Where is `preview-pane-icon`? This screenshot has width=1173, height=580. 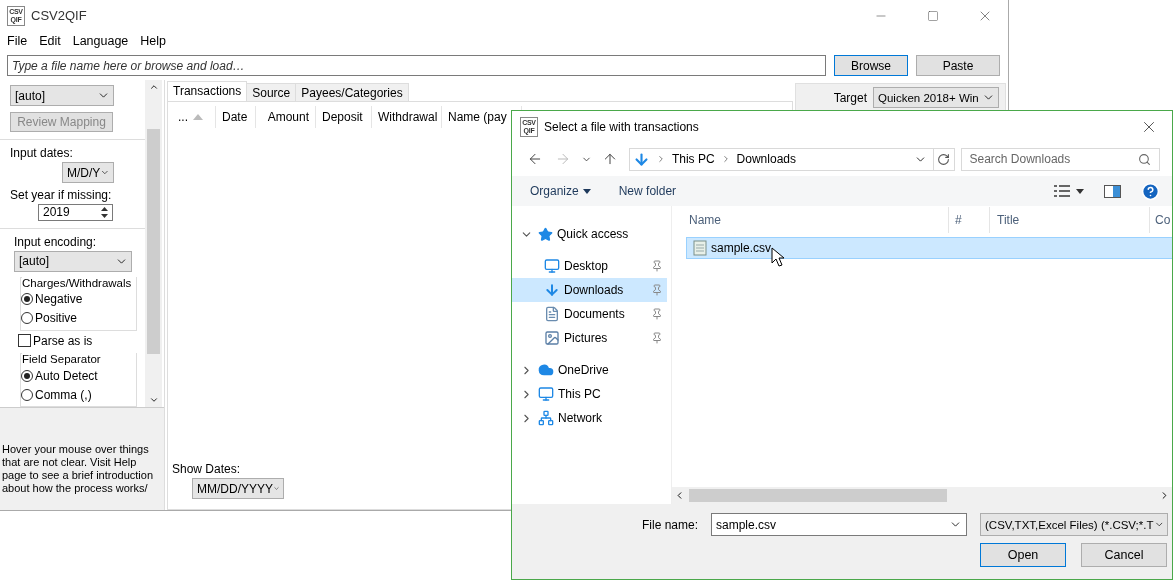 preview-pane-icon is located at coordinates (1112, 191).